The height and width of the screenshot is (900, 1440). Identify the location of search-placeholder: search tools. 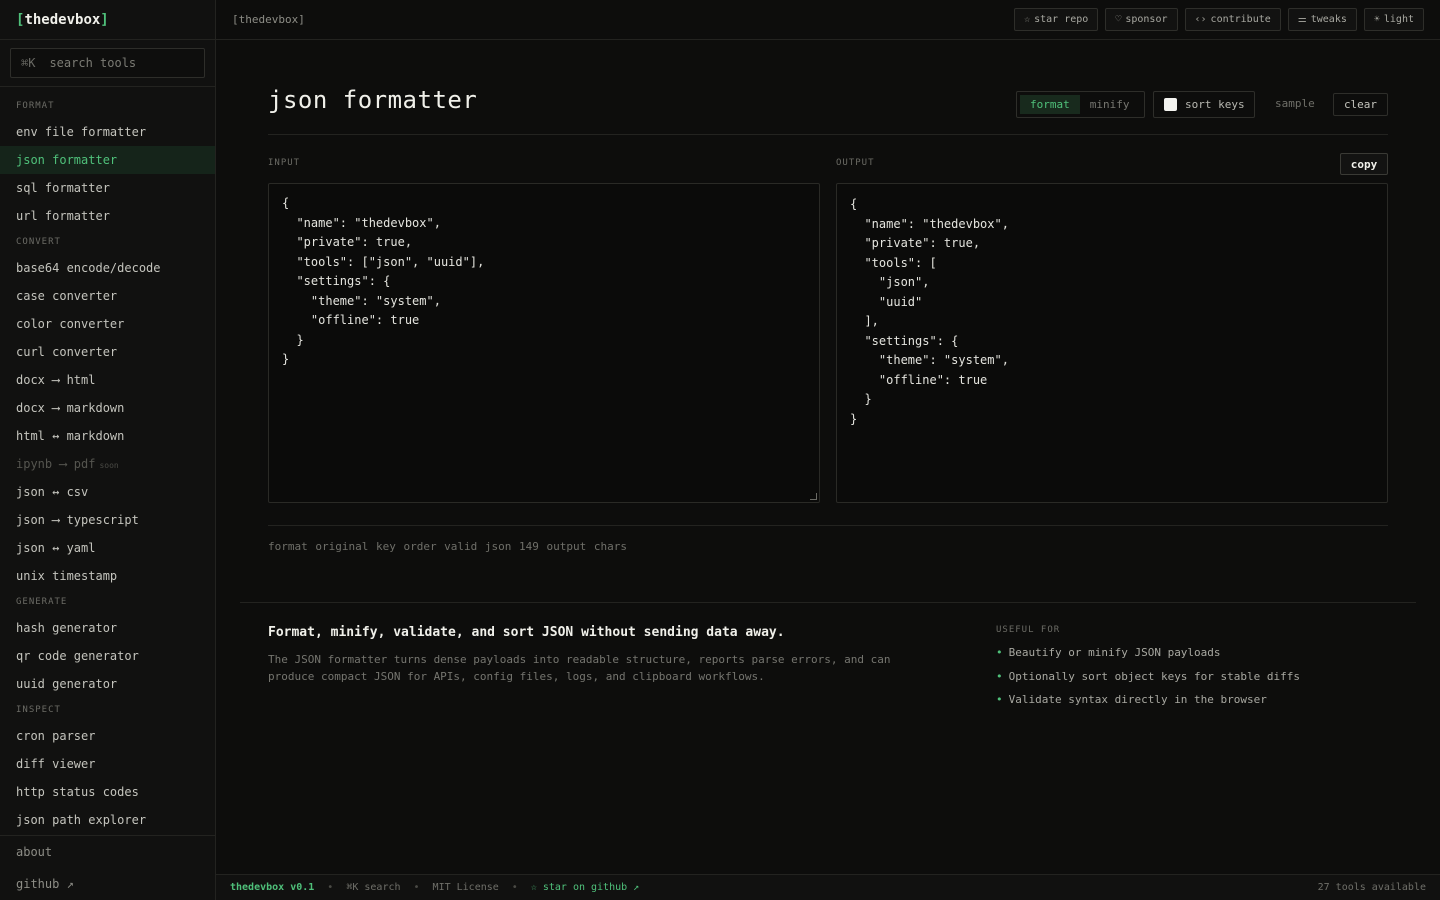
(93, 63).